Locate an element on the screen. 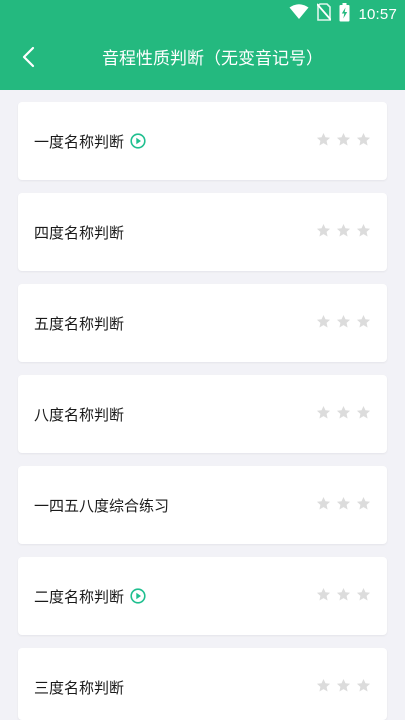 This screenshot has height=720, width=405. list-item: 四度名称判断 is located at coordinates (202, 232).